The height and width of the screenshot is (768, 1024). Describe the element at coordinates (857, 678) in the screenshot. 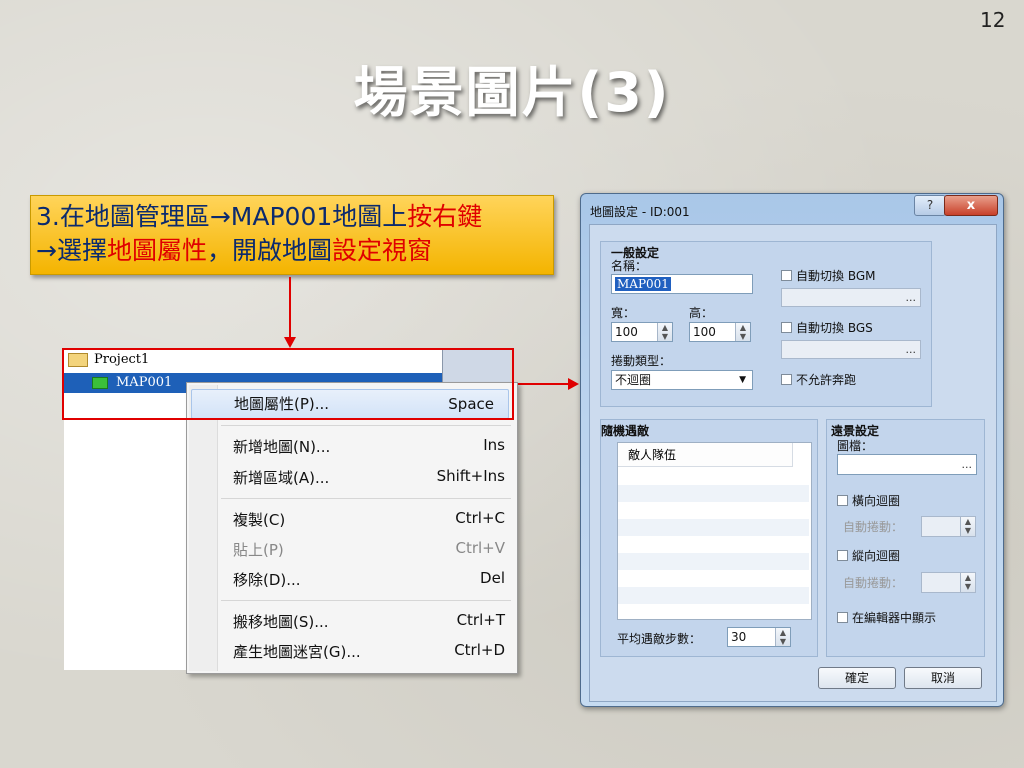

I see `ok-button: 確定` at that location.